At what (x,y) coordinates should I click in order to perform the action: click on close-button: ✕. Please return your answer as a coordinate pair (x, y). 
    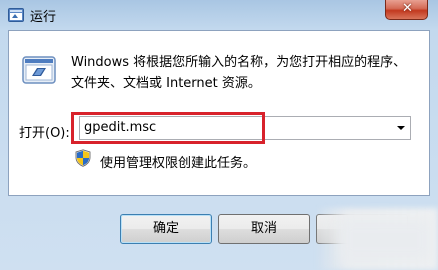
    Looking at the image, I should click on (406, 10).